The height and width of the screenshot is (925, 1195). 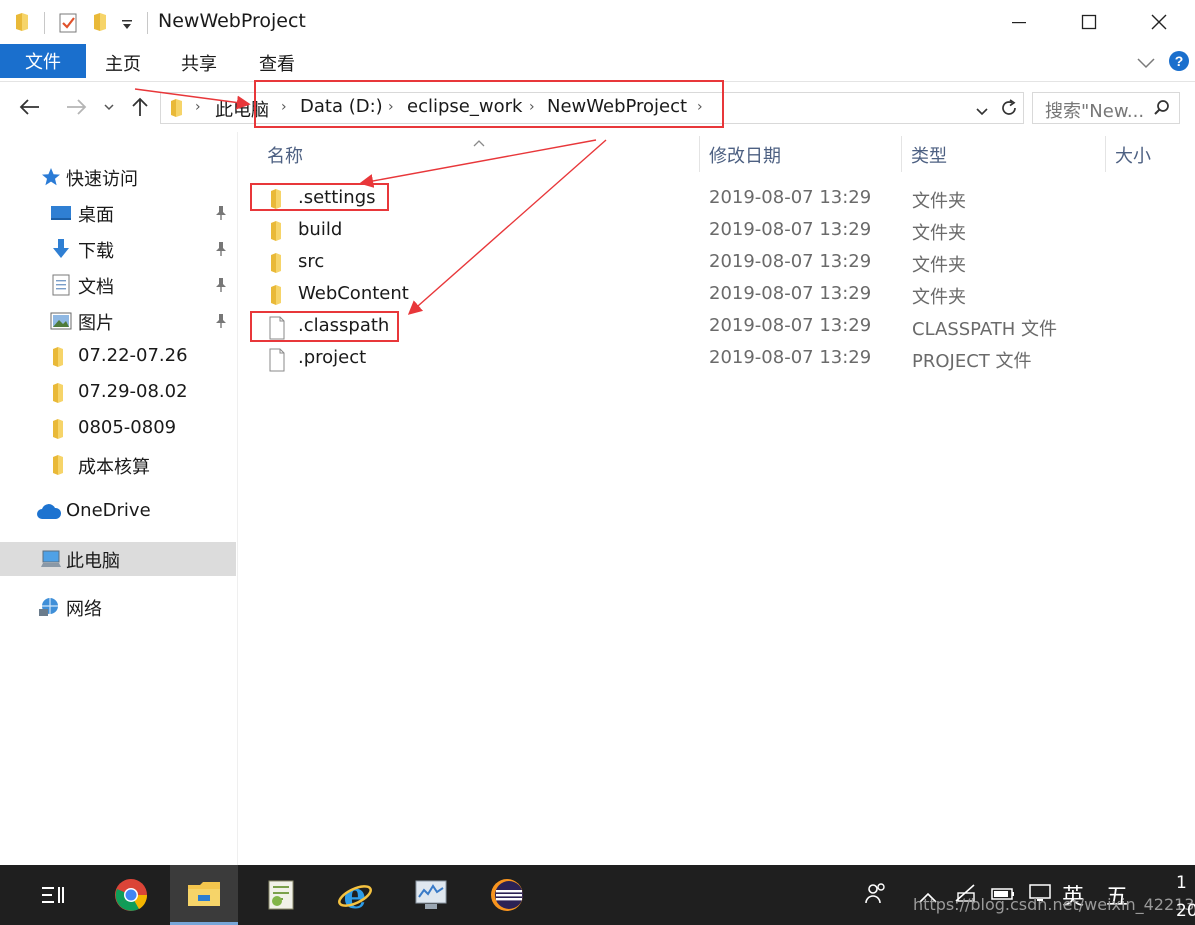 I want to click on file-explorer-icon, so click(x=204, y=895).